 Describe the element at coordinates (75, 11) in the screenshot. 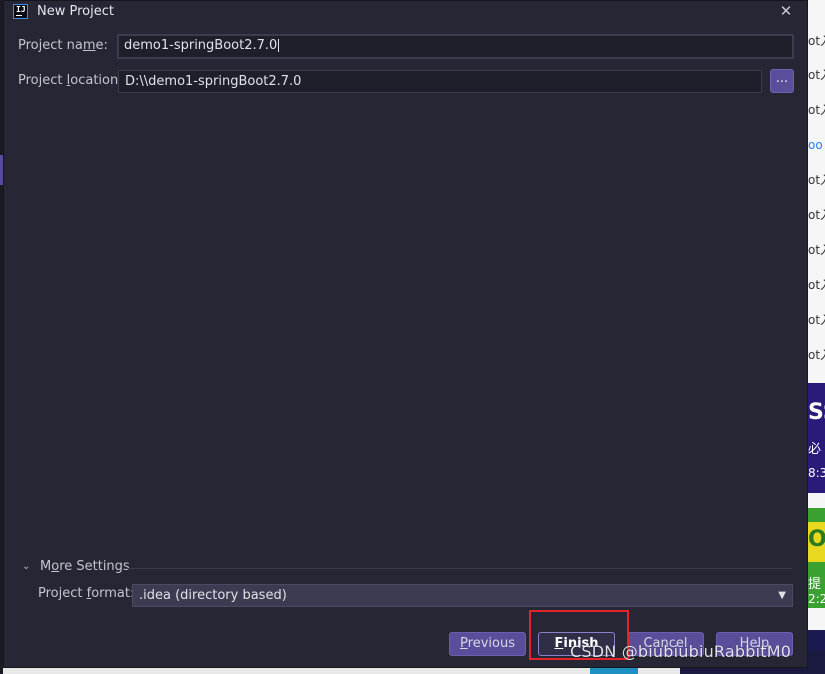

I see `dialog-title: New Project` at that location.